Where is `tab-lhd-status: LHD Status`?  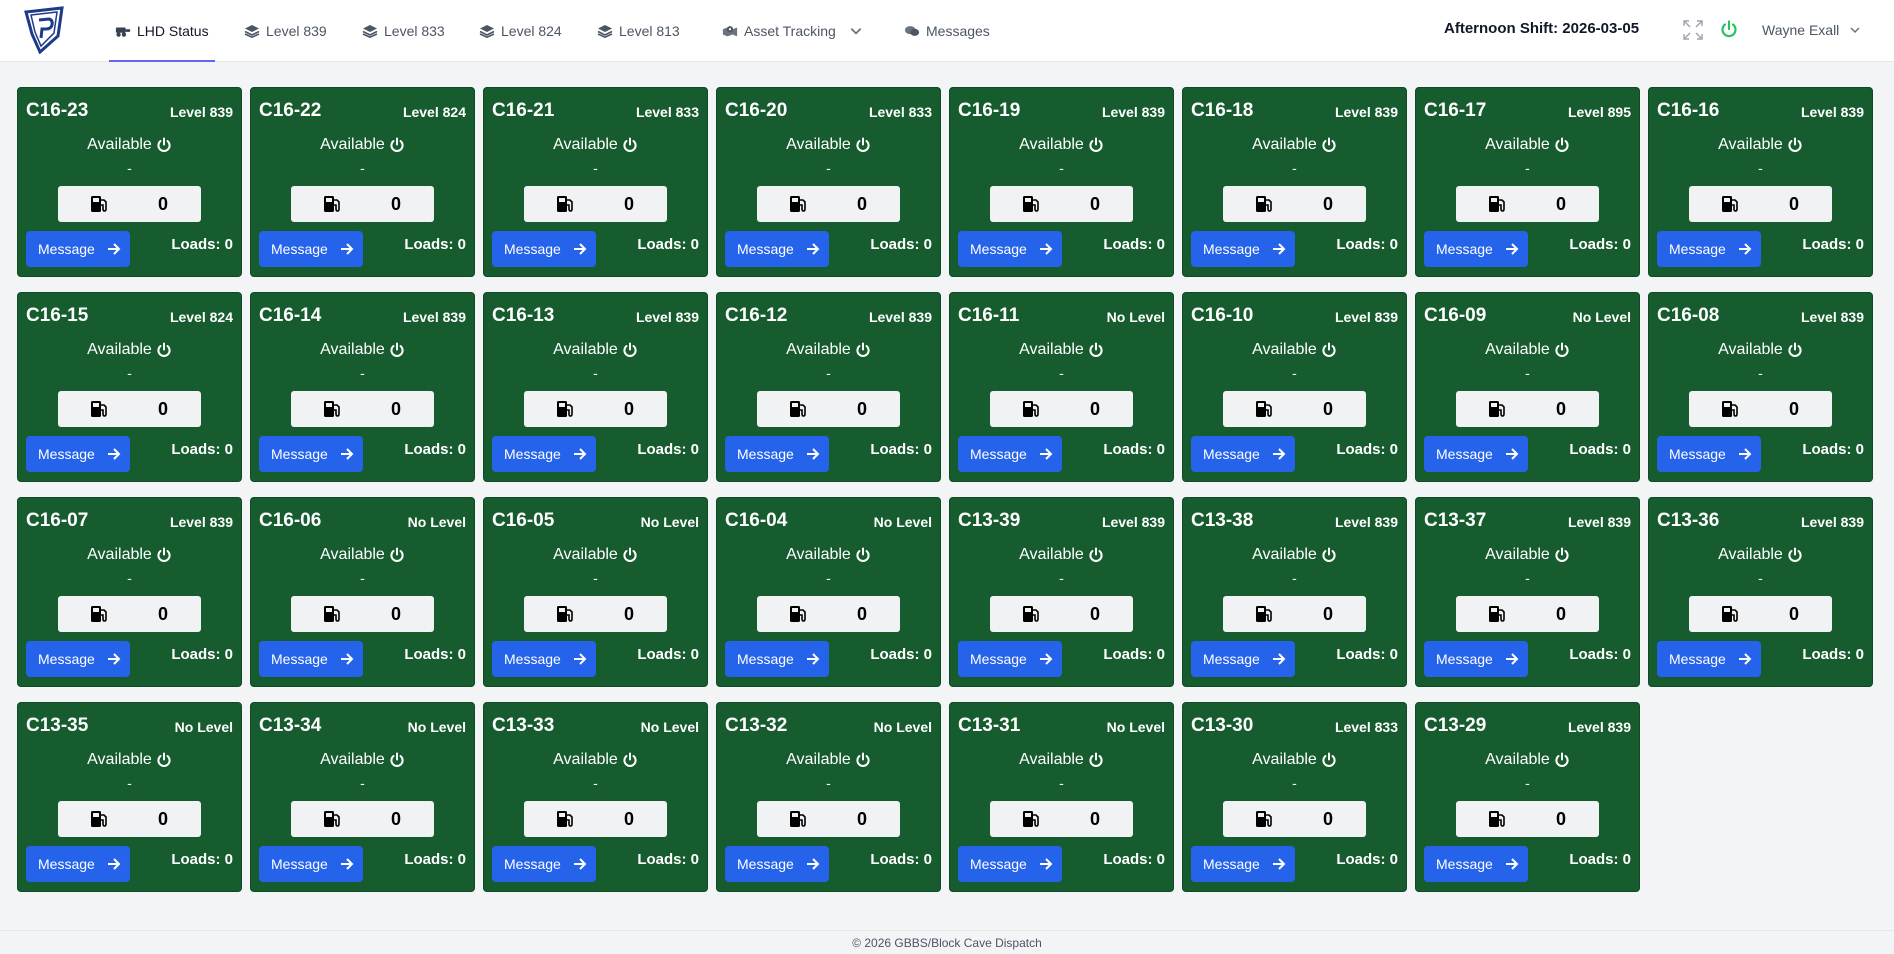
tab-lhd-status: LHD Status is located at coordinates (162, 31).